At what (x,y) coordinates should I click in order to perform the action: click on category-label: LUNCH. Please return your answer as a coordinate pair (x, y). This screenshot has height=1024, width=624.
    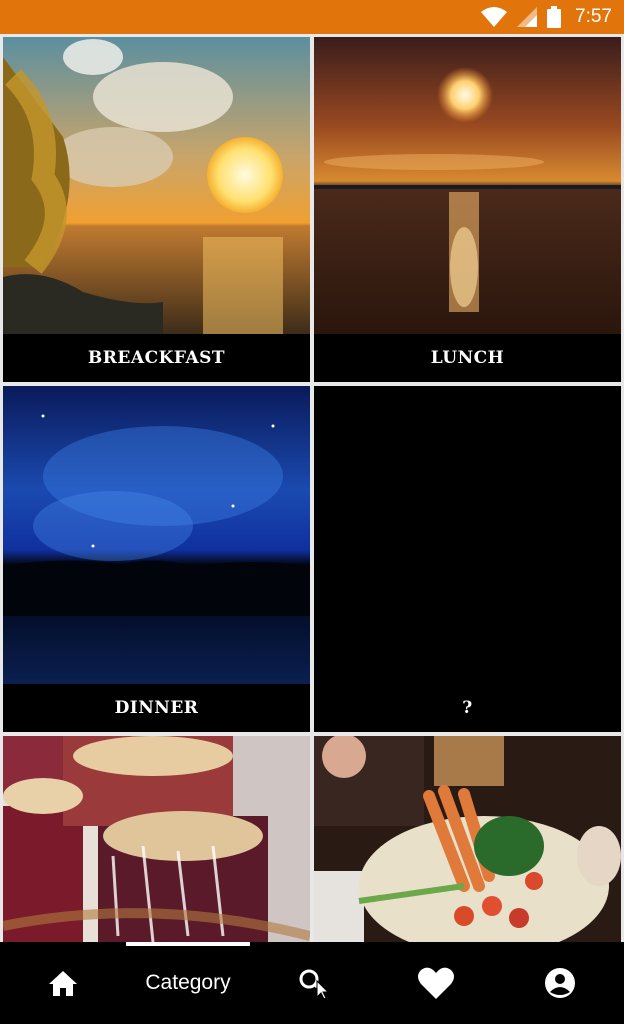
    Looking at the image, I should click on (467, 358).